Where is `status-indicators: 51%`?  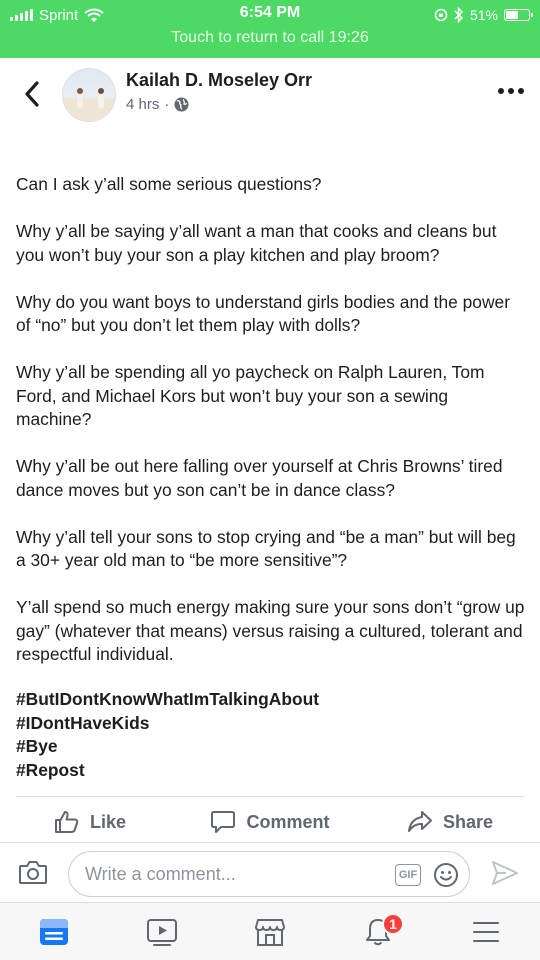 status-indicators: 51% is located at coordinates (483, 15).